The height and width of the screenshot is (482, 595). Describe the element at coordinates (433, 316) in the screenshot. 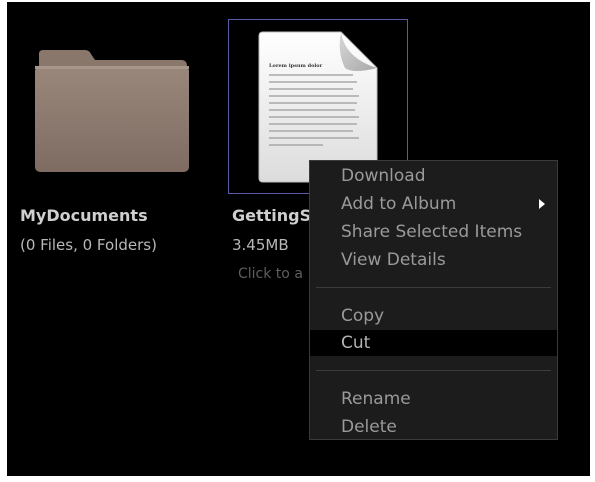

I see `menu-item-copy: Copy` at that location.